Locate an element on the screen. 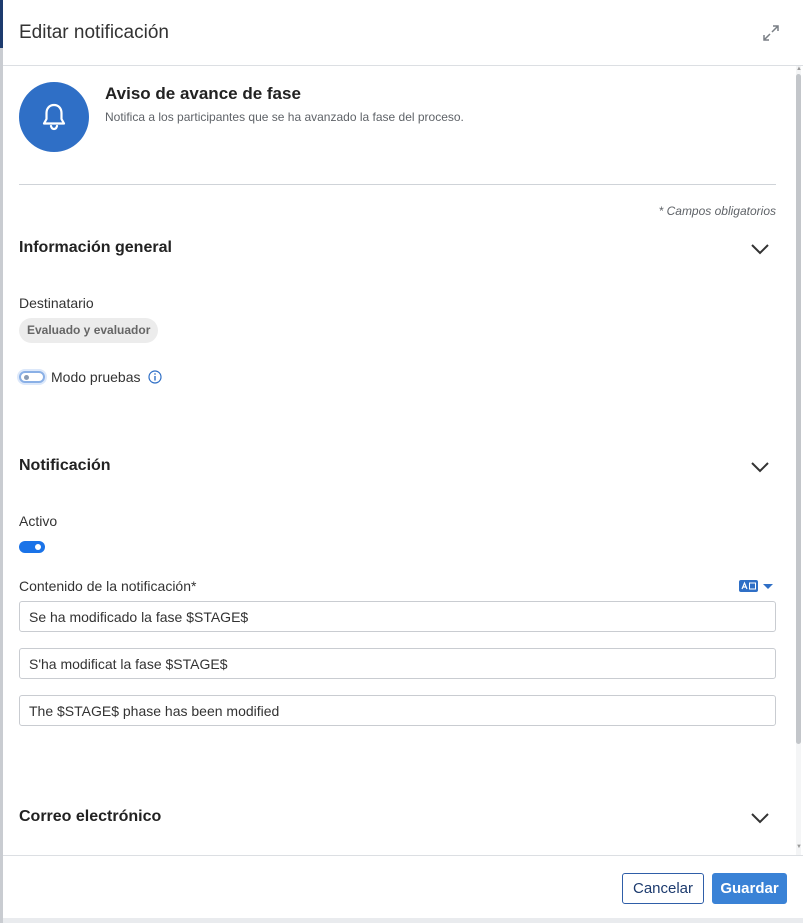  required-fields-note: * Campos obligatorios is located at coordinates (717, 211).